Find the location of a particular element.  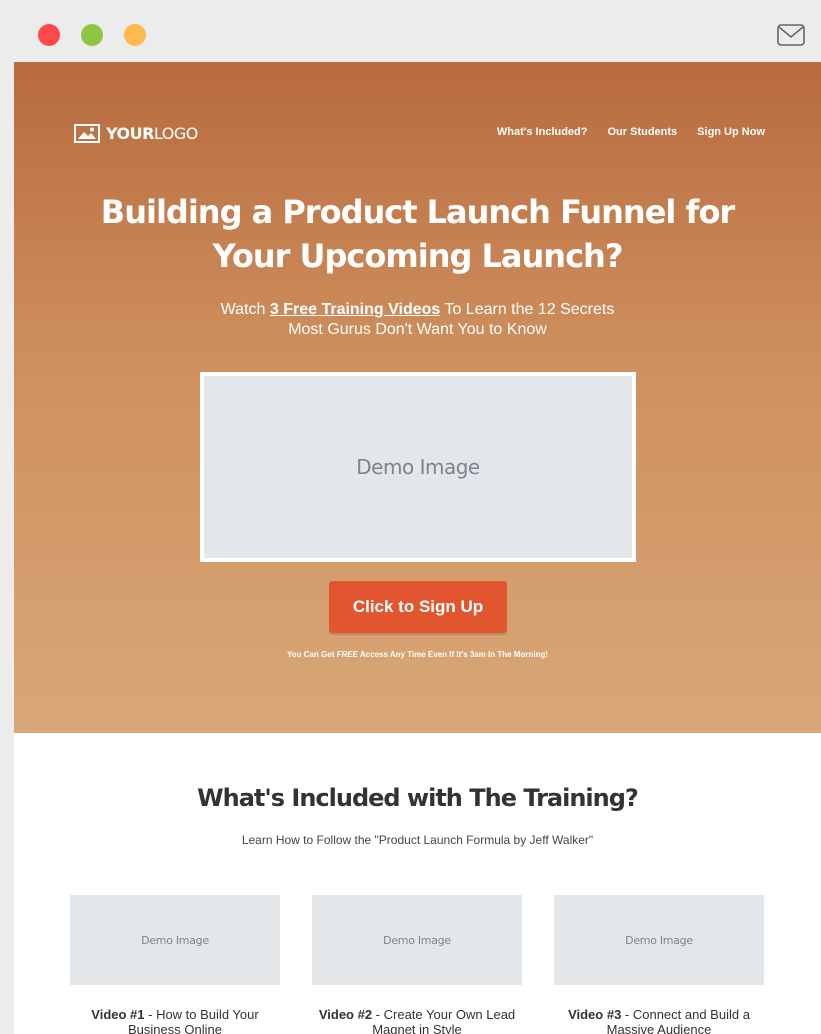

mail-icon is located at coordinates (791, 35).